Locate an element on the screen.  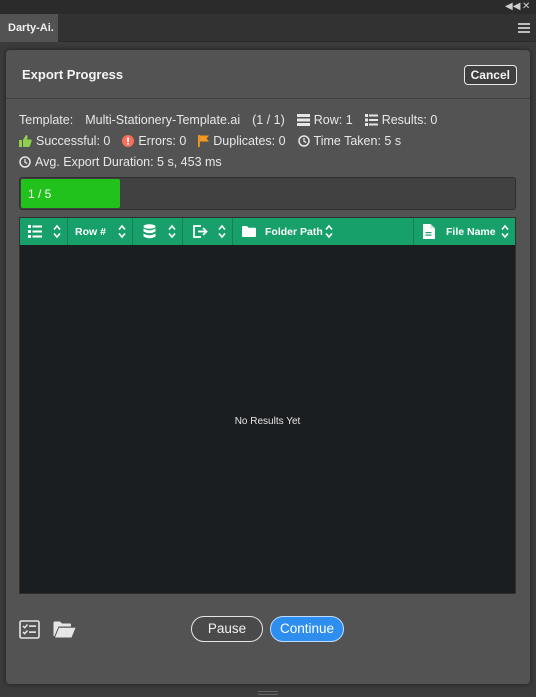
collapse-panel-icon: ◀◀ is located at coordinates (512, 7).